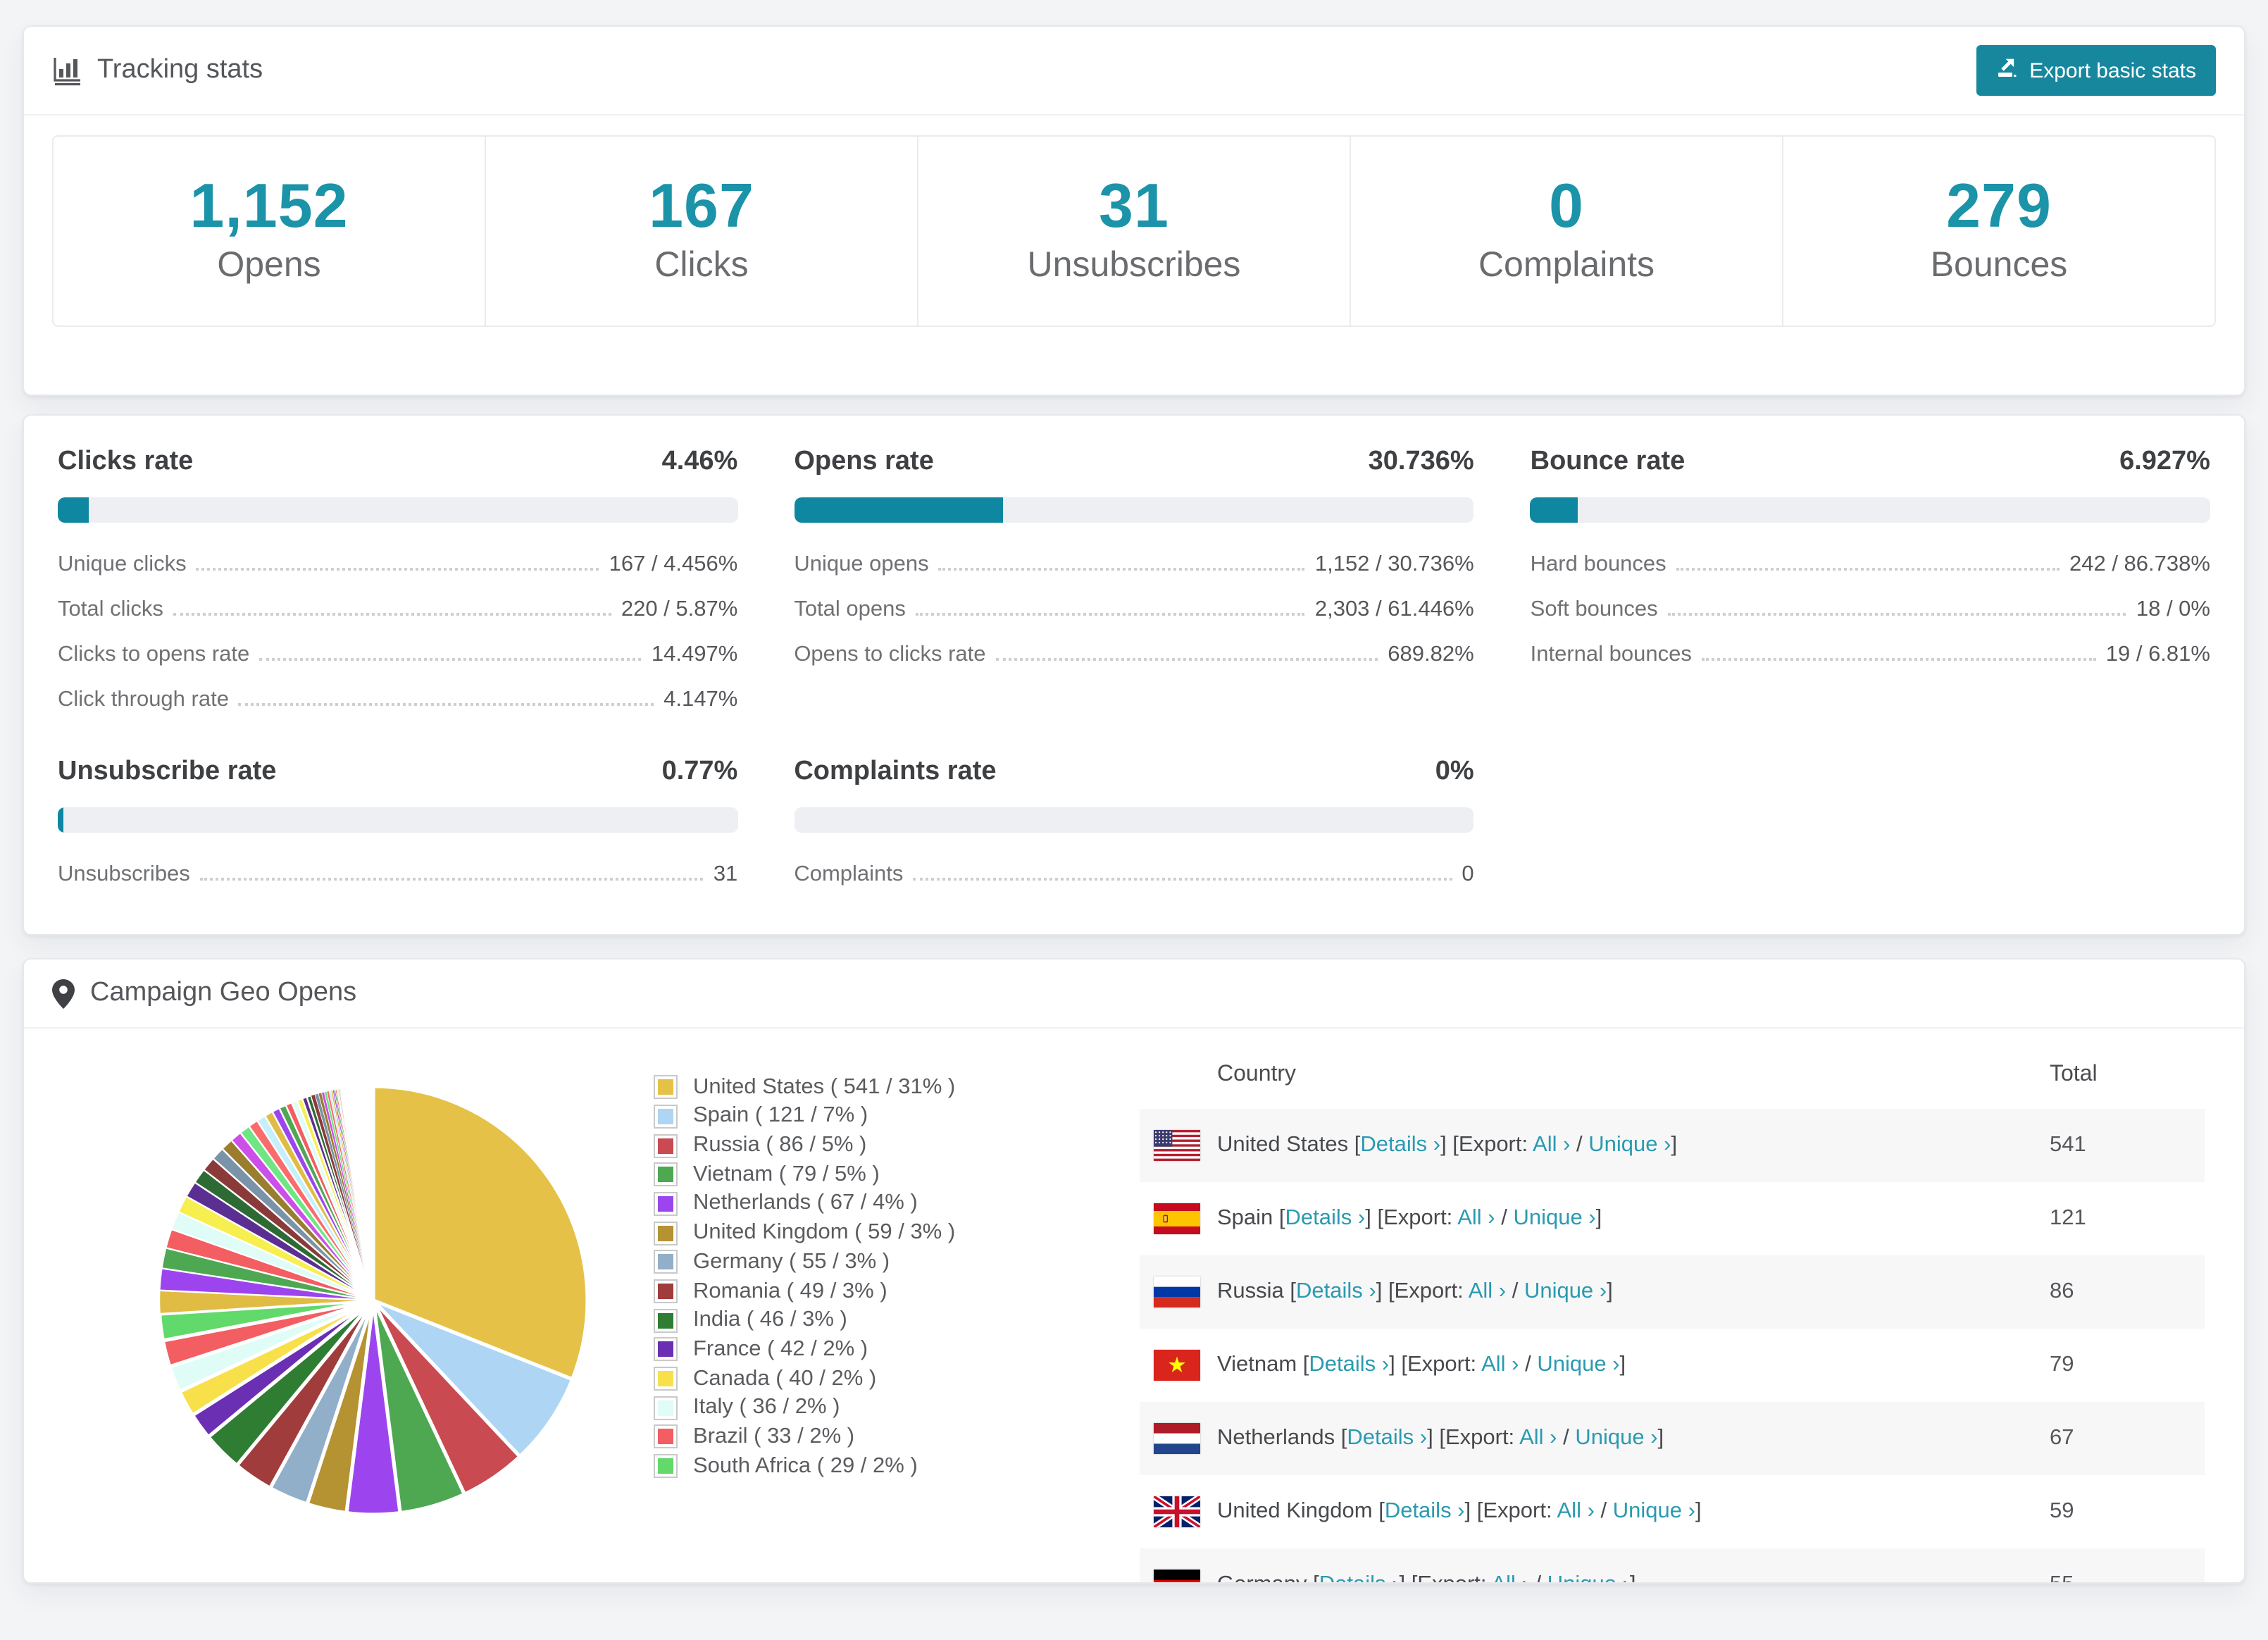  Describe the element at coordinates (2007, 70) in the screenshot. I see `export-icon` at that location.